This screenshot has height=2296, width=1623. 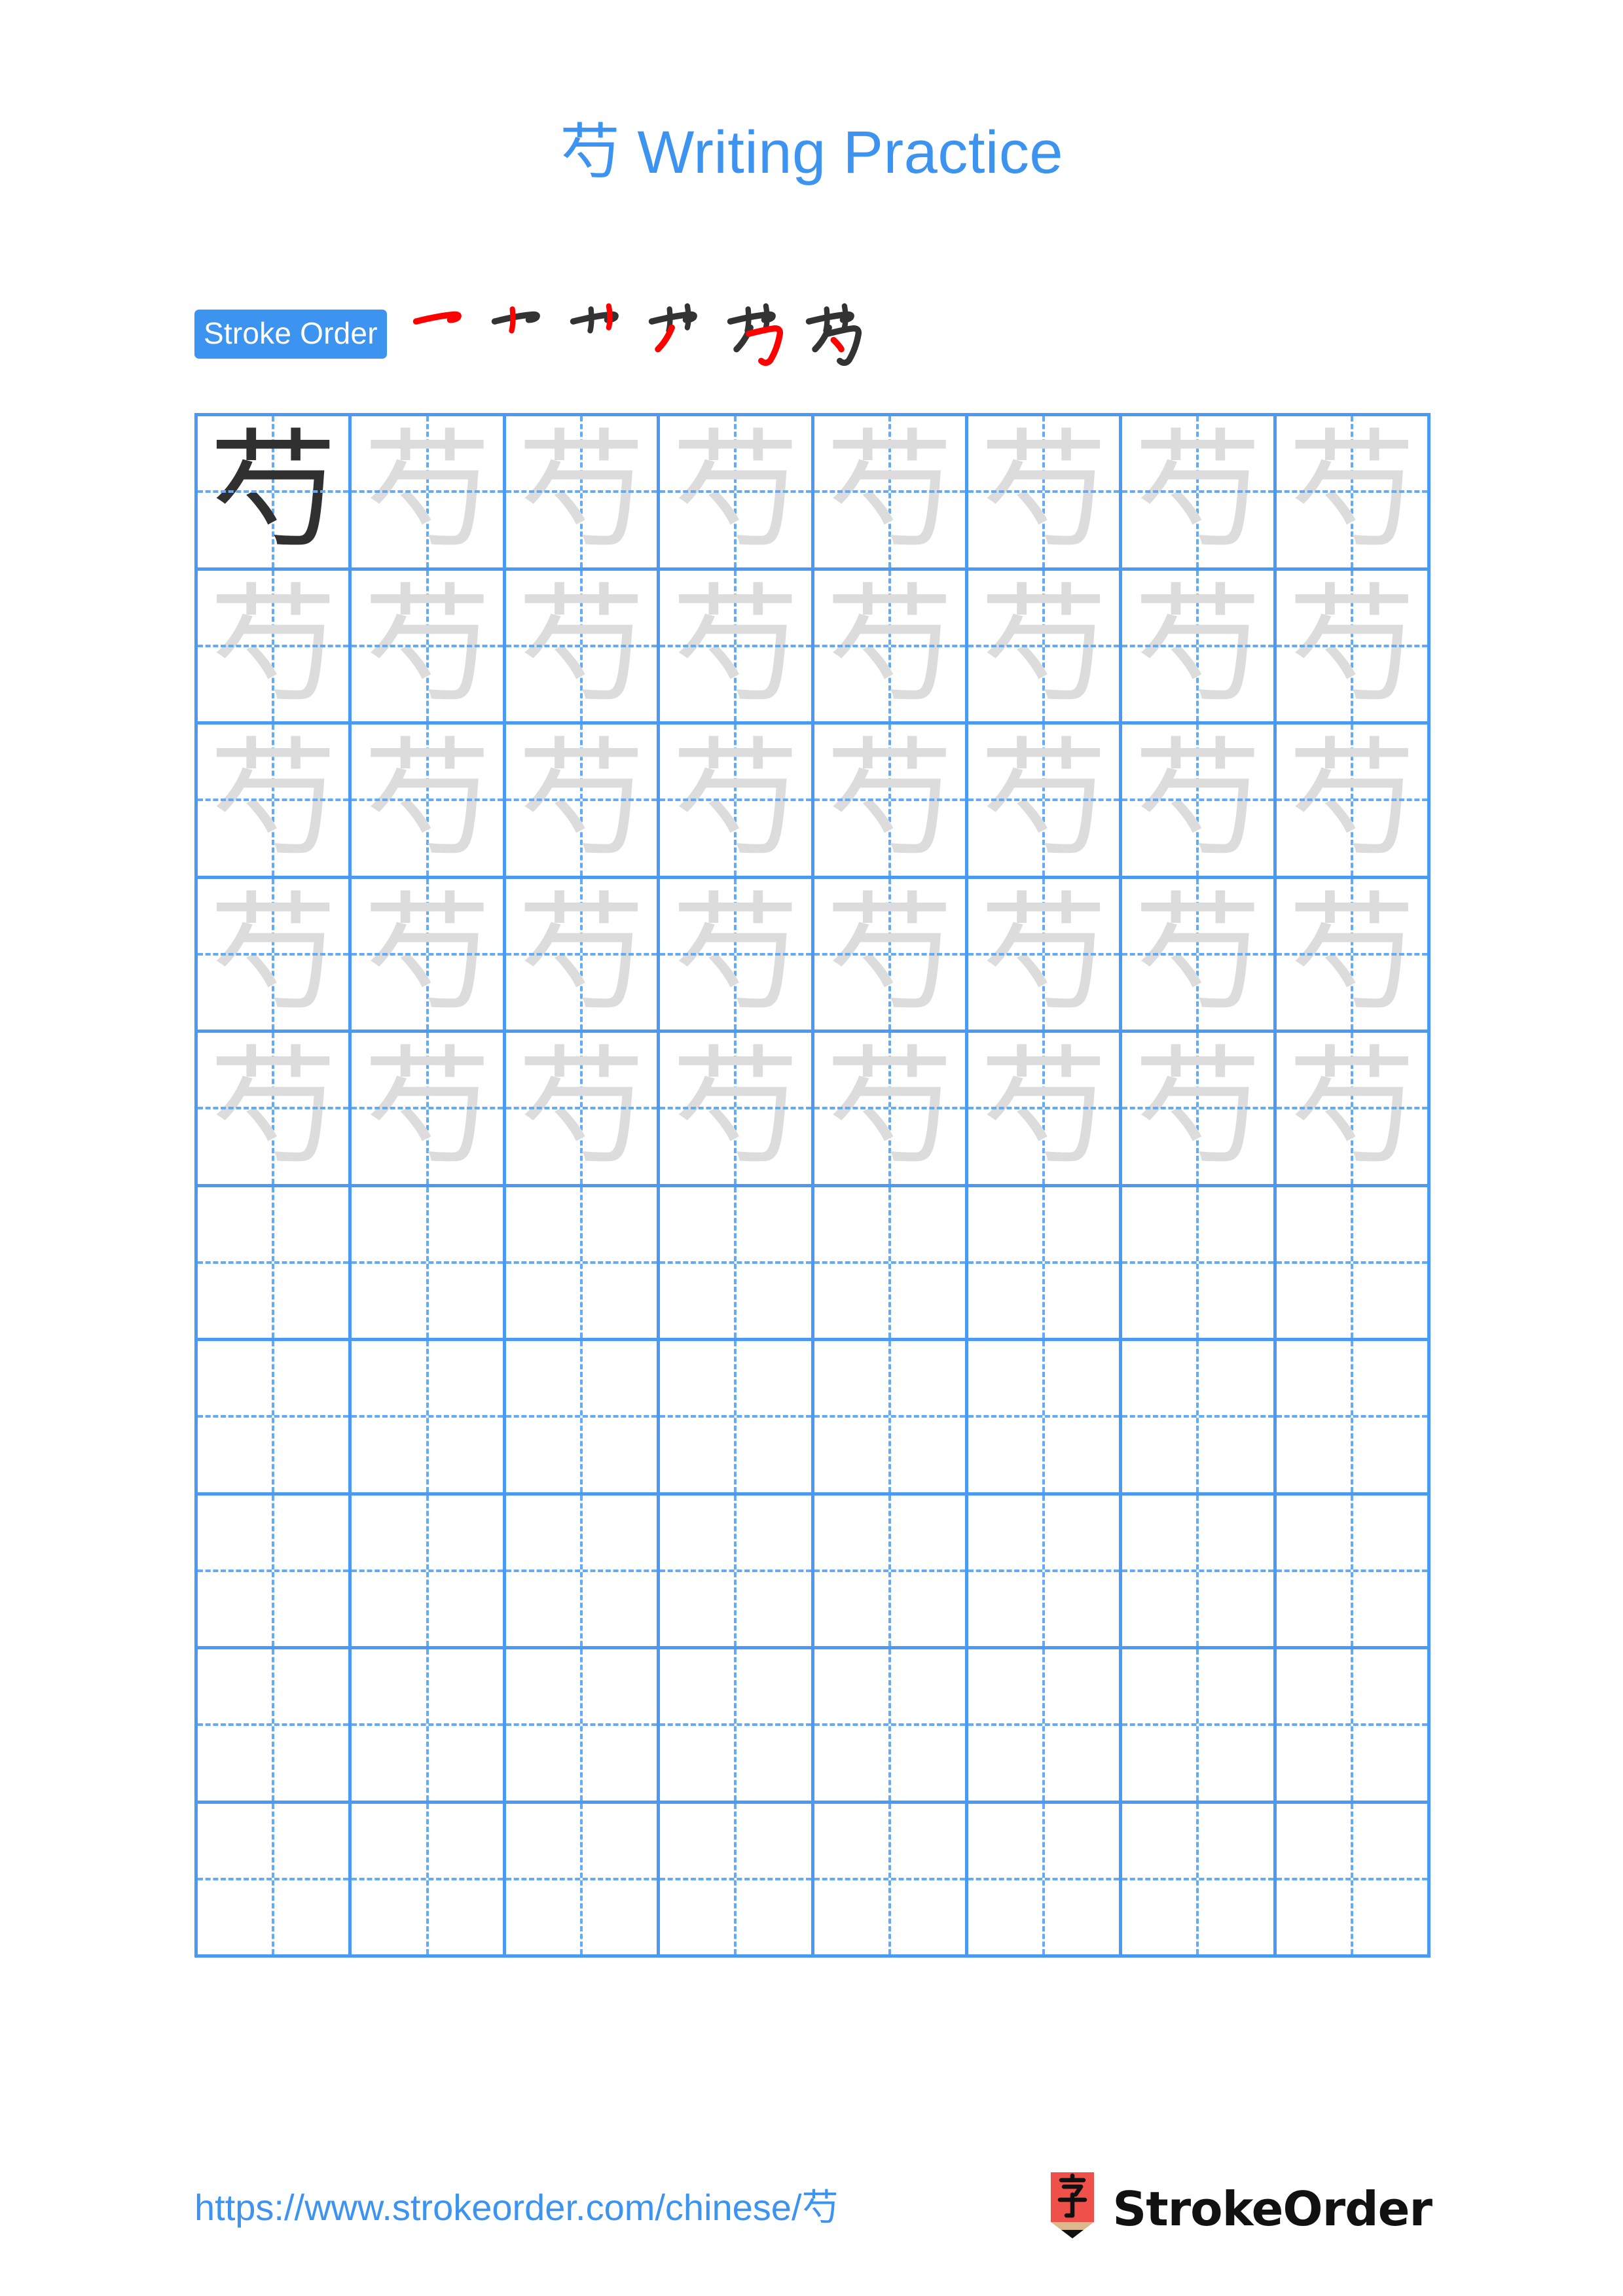 I want to click on strokeorder-logo: StrokeOrder, so click(x=1239, y=2208).